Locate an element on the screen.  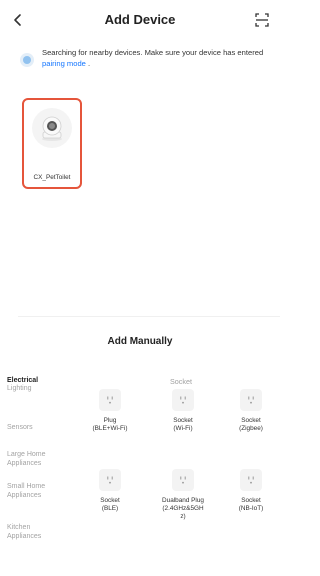
product-socket-zigbee: Socket (Zigbee) is located at coordinates (251, 411).